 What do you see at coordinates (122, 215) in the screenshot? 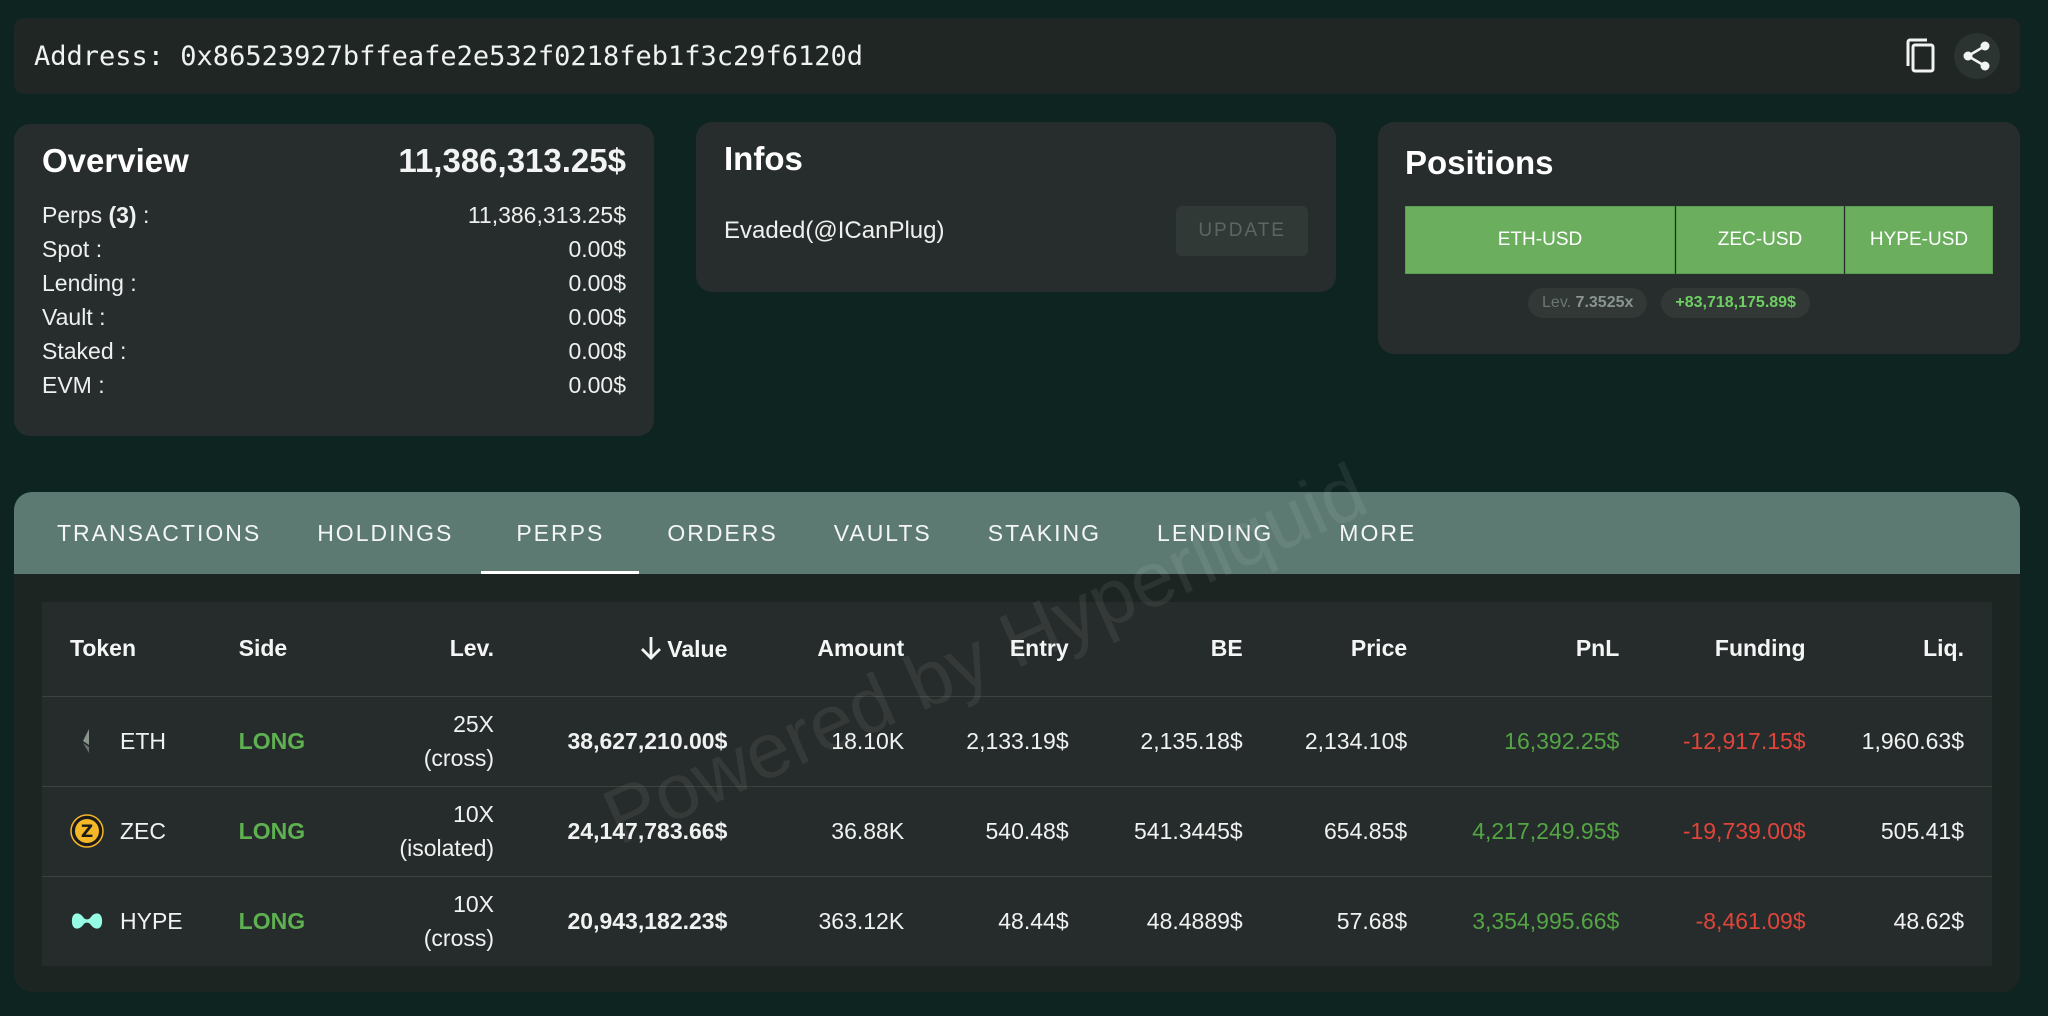
I see `perps-count: (3)` at bounding box center [122, 215].